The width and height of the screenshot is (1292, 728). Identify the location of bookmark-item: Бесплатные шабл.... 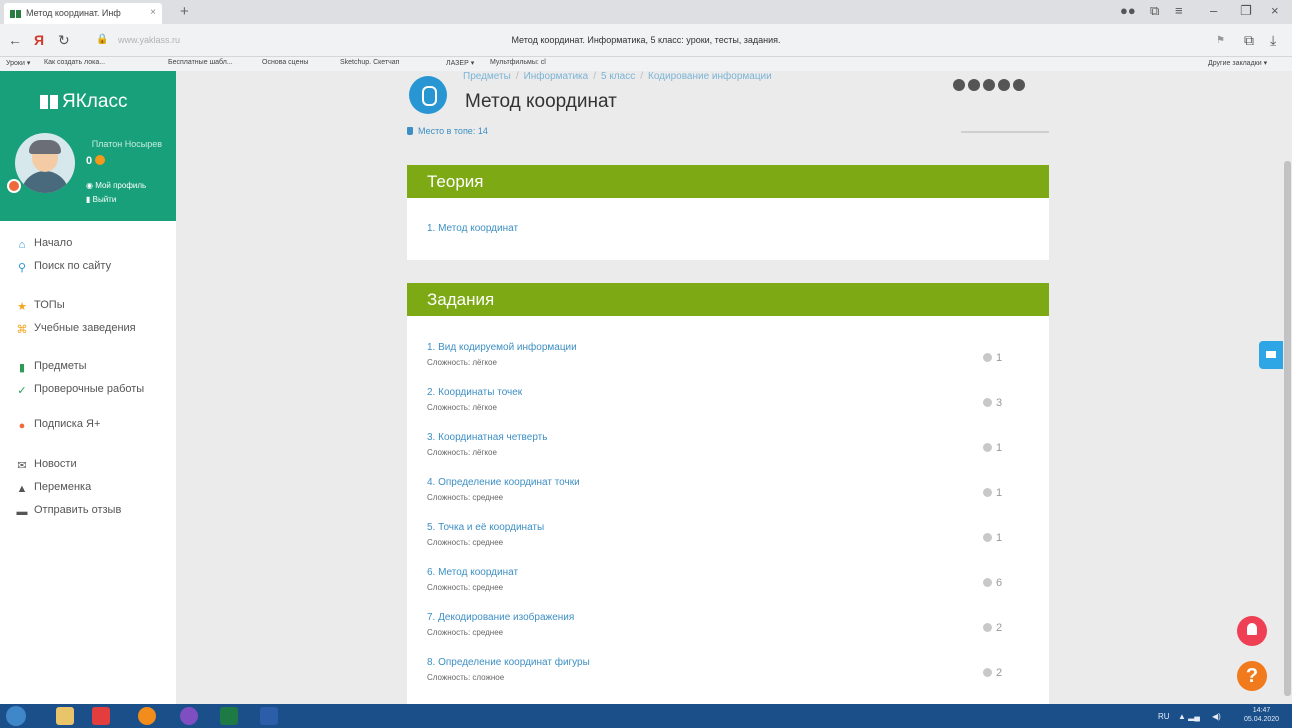
(200, 62).